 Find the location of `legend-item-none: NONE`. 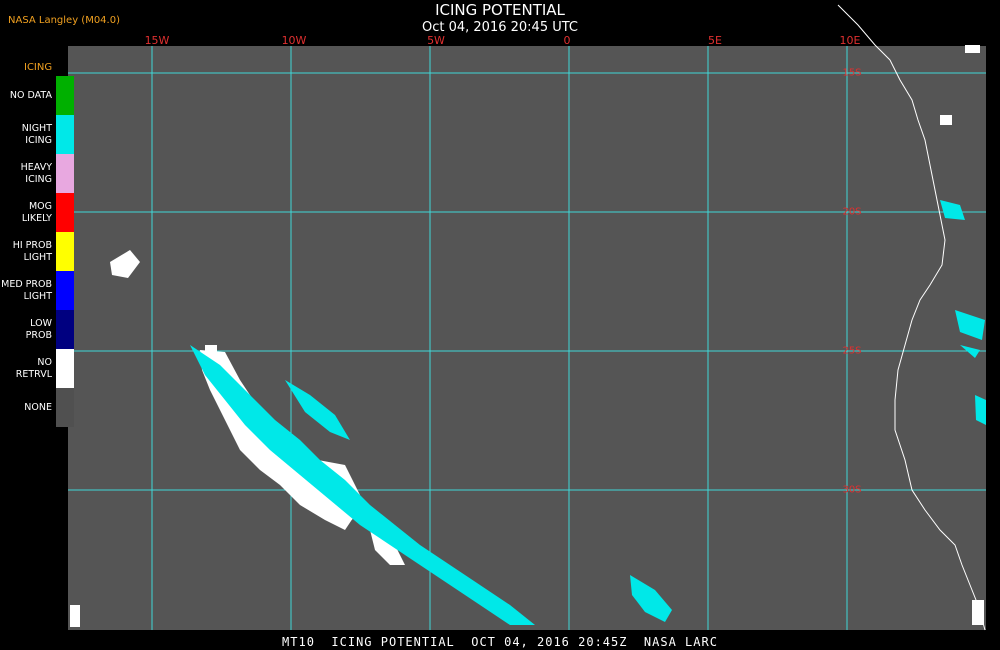

legend-item-none: NONE is located at coordinates (38, 407).